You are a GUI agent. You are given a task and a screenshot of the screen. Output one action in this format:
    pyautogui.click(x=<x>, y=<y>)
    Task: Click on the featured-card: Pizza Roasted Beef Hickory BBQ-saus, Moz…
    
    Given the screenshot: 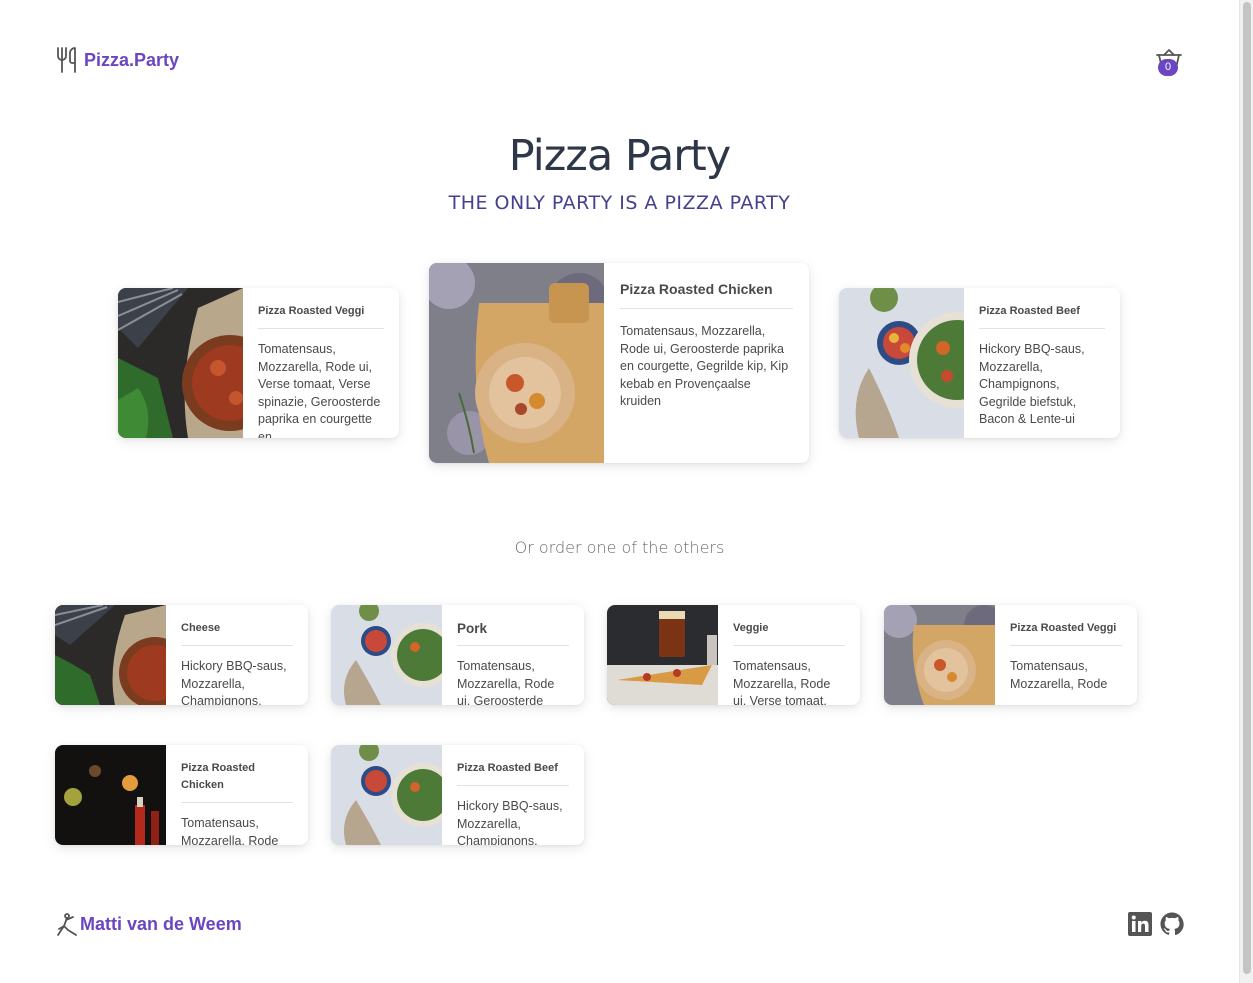 What is the action you would take?
    pyautogui.click(x=979, y=363)
    